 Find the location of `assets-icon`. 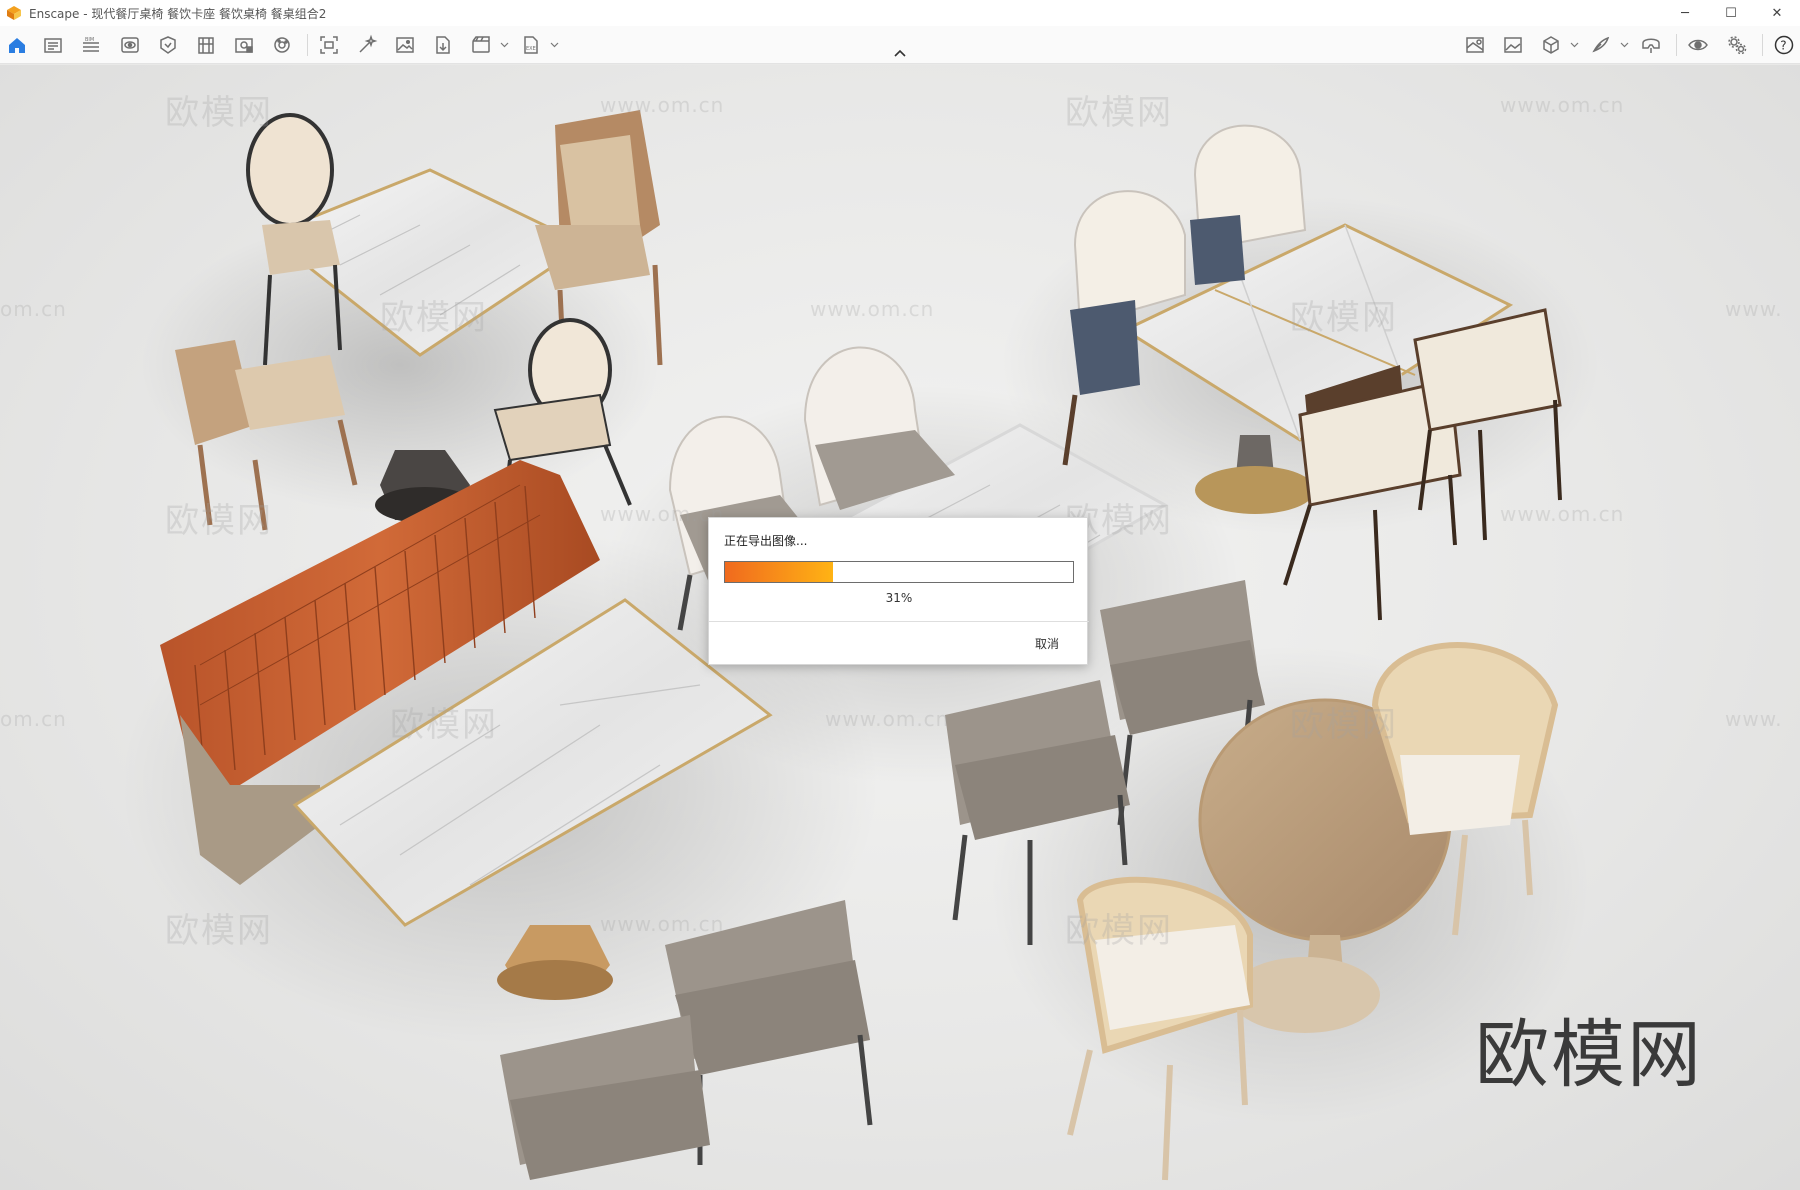

assets-icon is located at coordinates (168, 45).